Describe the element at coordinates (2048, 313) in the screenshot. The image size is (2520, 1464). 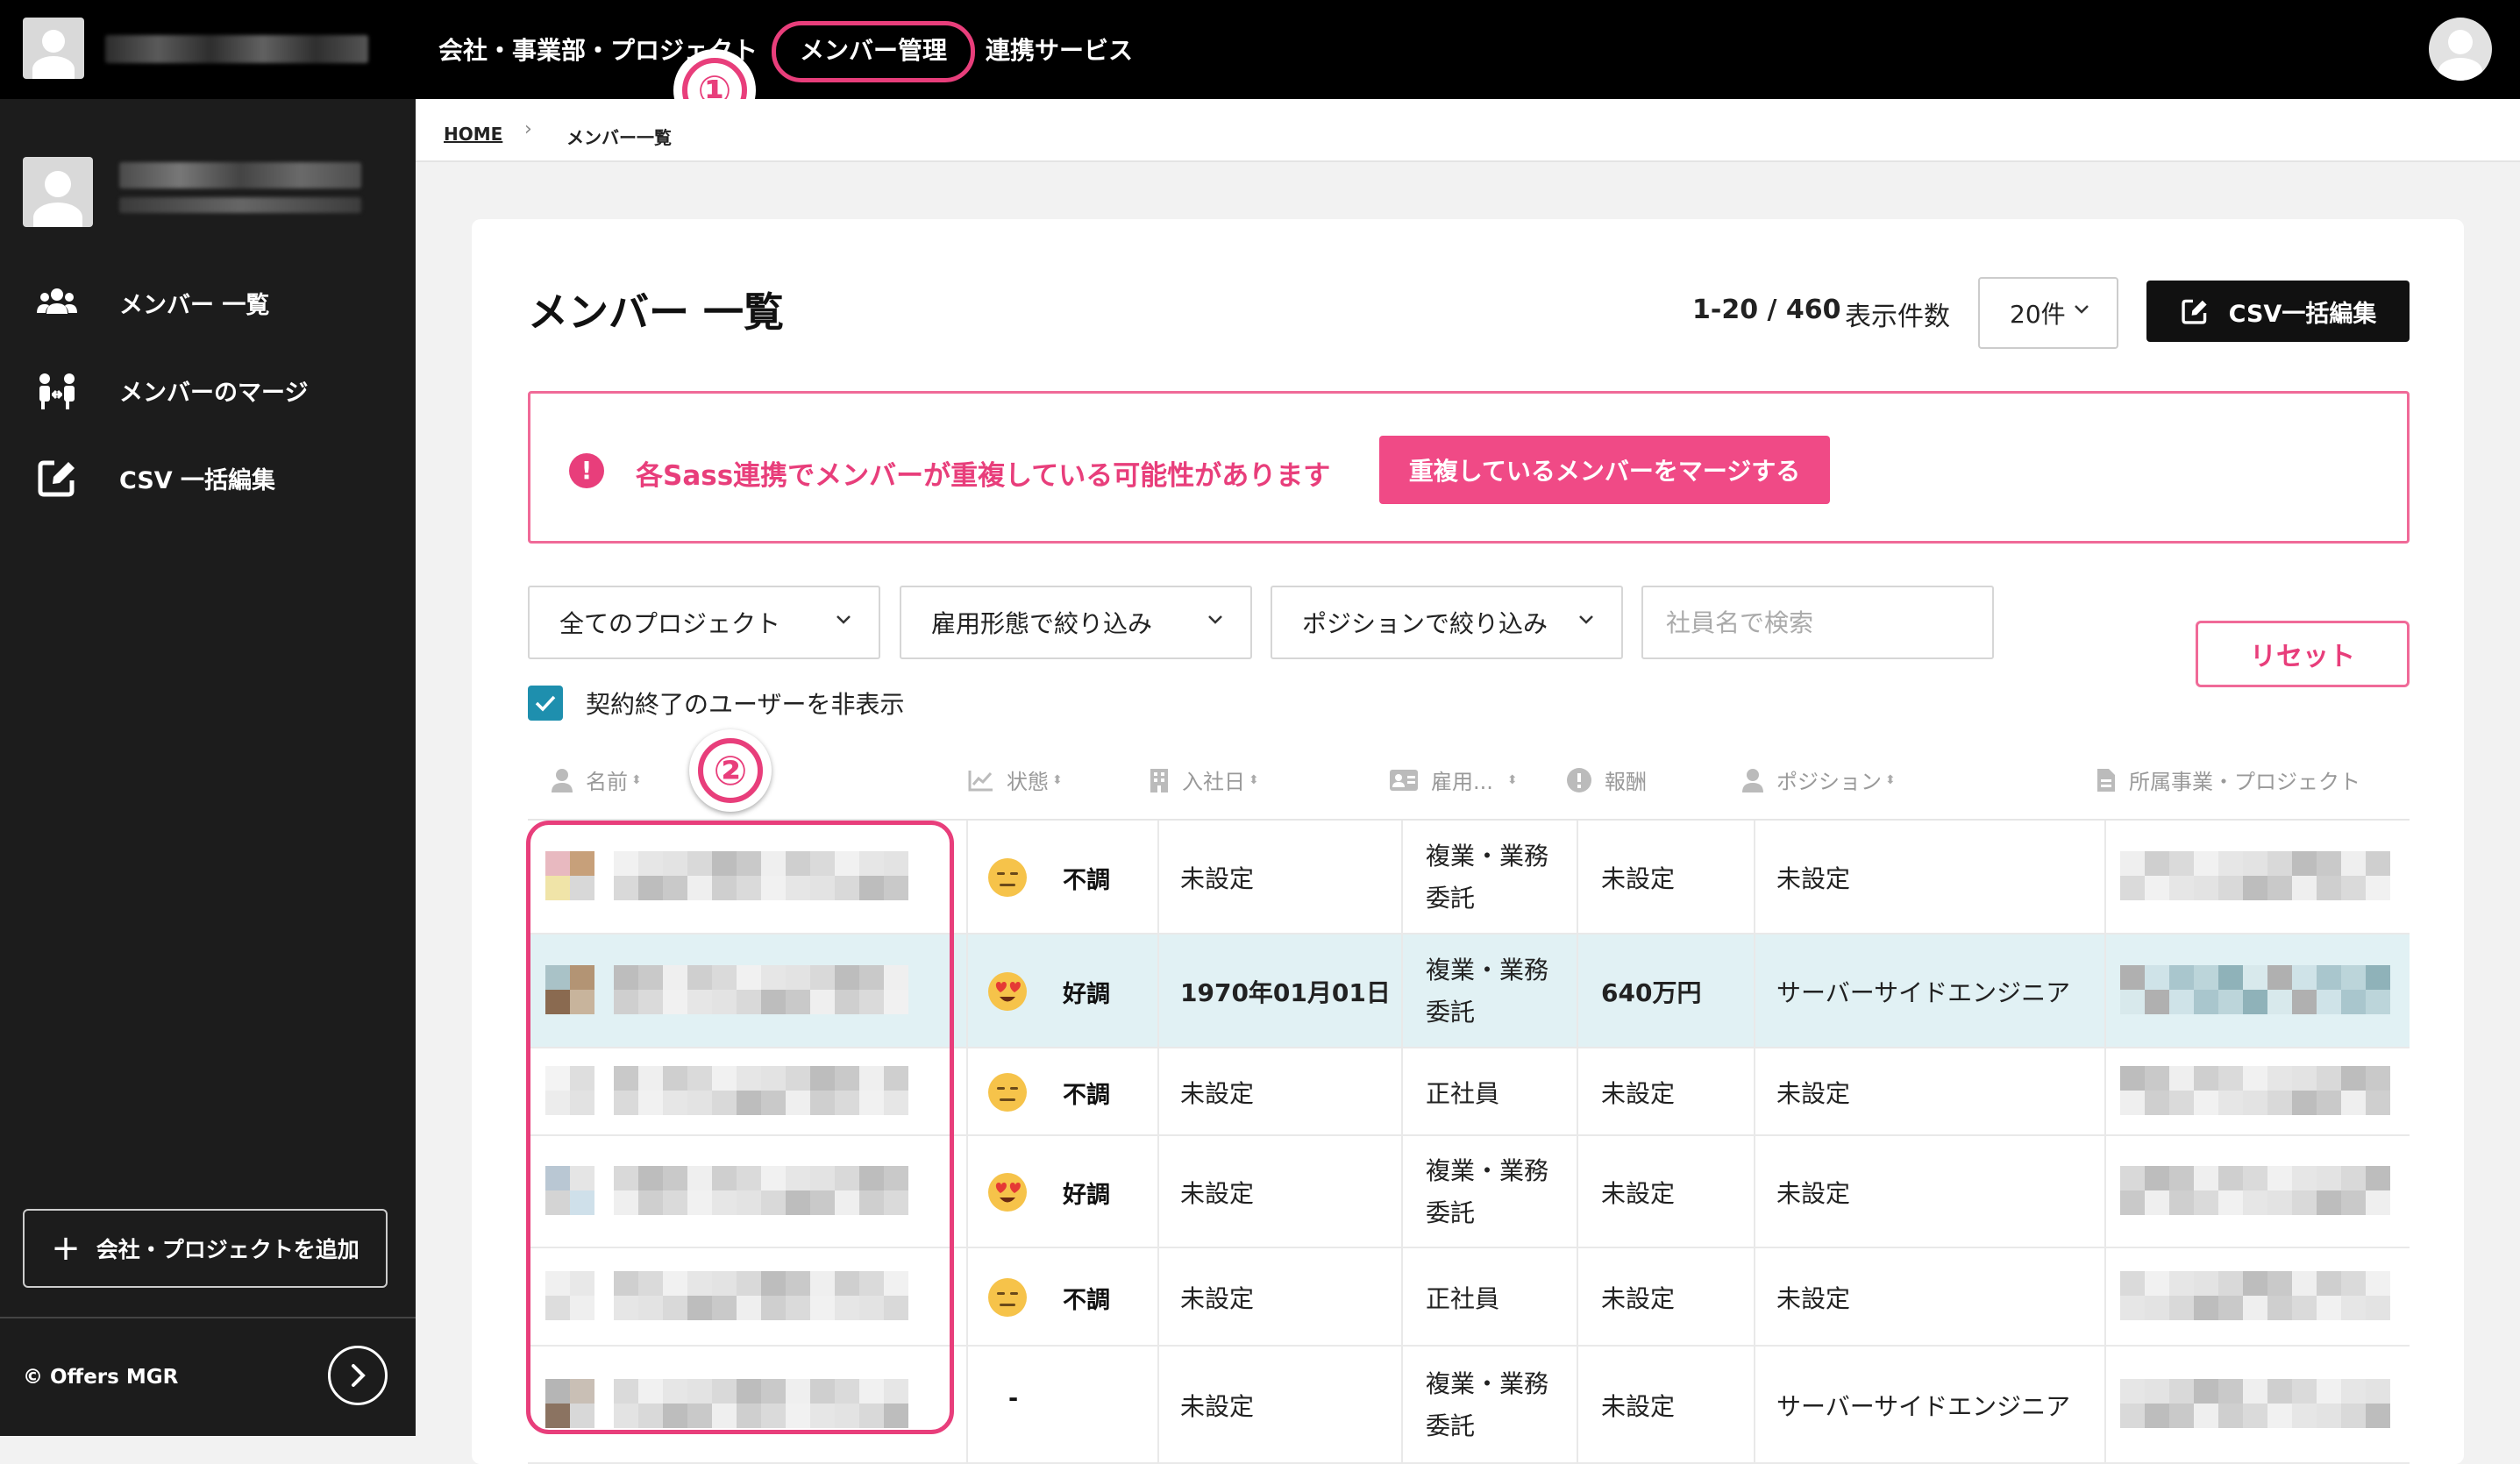
I see `per-page-select: 20件` at that location.